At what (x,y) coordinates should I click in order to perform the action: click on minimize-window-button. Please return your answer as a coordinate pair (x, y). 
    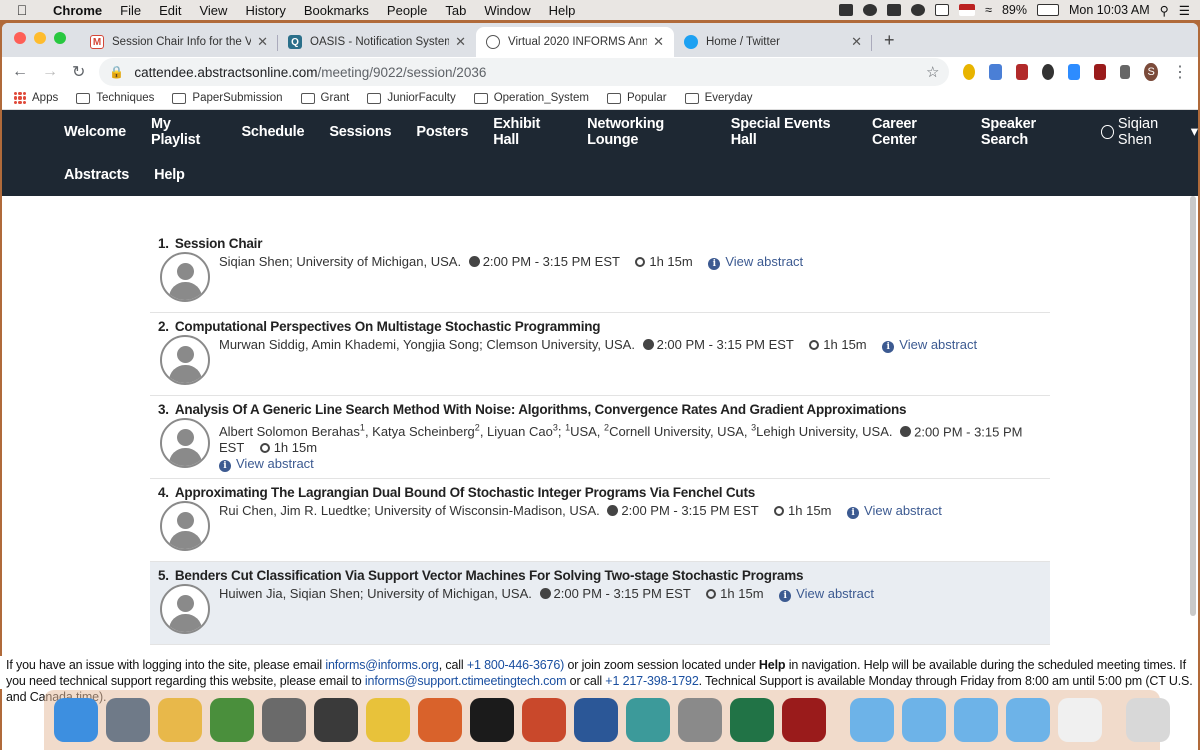
    Looking at the image, I should click on (40, 38).